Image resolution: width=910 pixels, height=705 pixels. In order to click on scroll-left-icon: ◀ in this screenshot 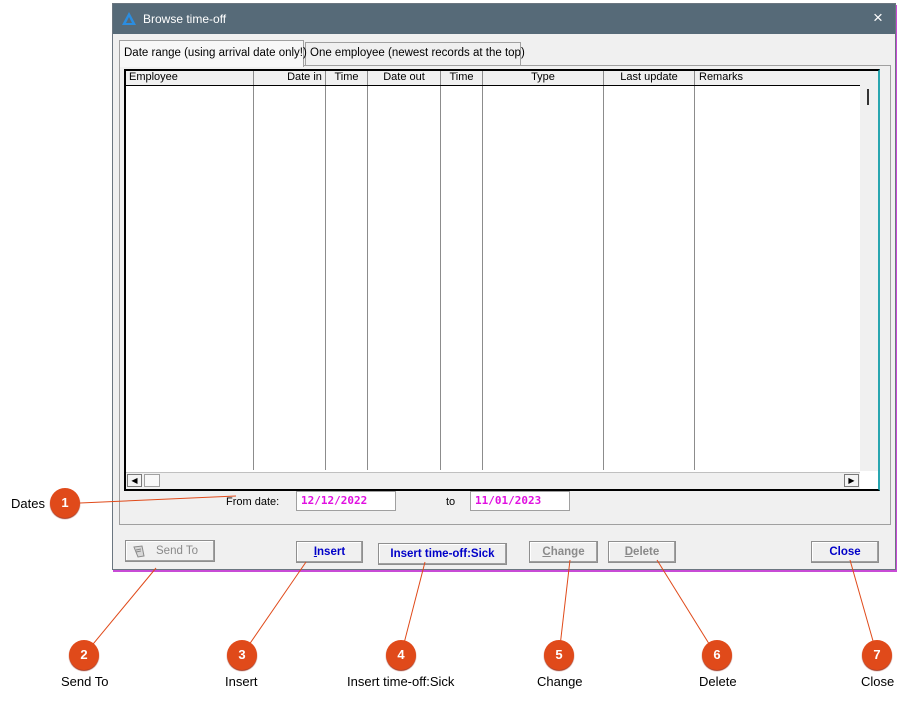, I will do `click(134, 480)`.